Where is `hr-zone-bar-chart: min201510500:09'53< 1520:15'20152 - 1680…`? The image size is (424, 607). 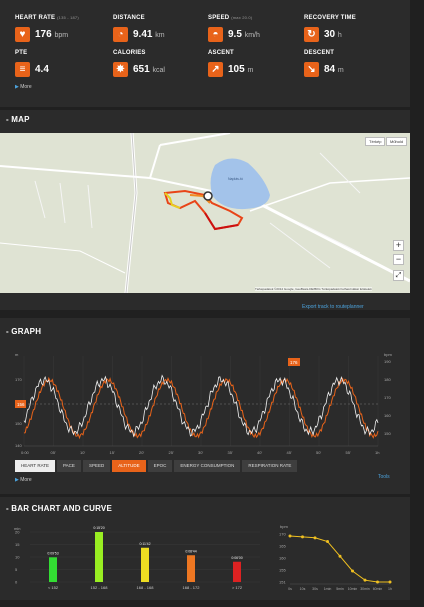 hr-zone-bar-chart: min201510500:09'53< 1520:15'20152 - 1680… is located at coordinates (137, 558).